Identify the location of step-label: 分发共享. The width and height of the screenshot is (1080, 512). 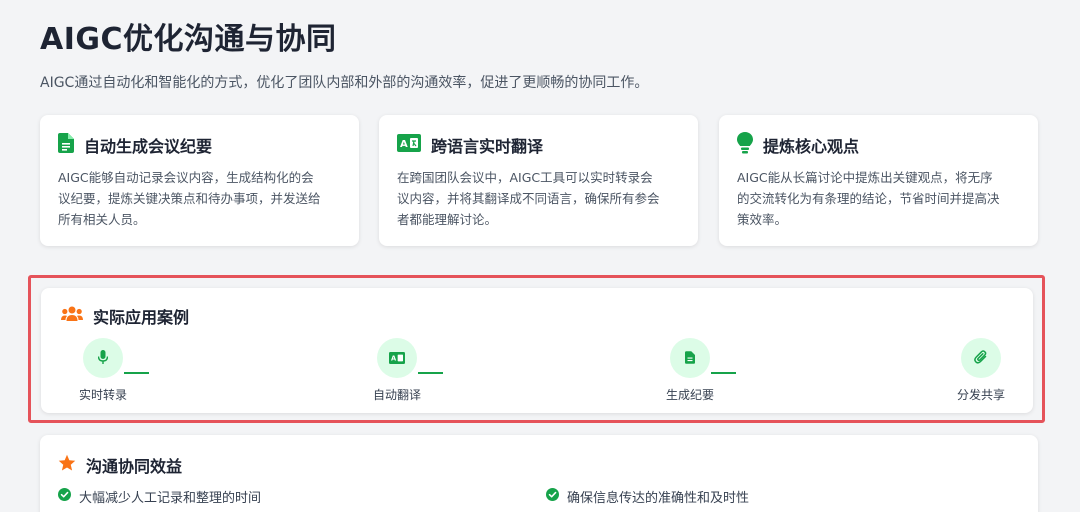
(980, 395).